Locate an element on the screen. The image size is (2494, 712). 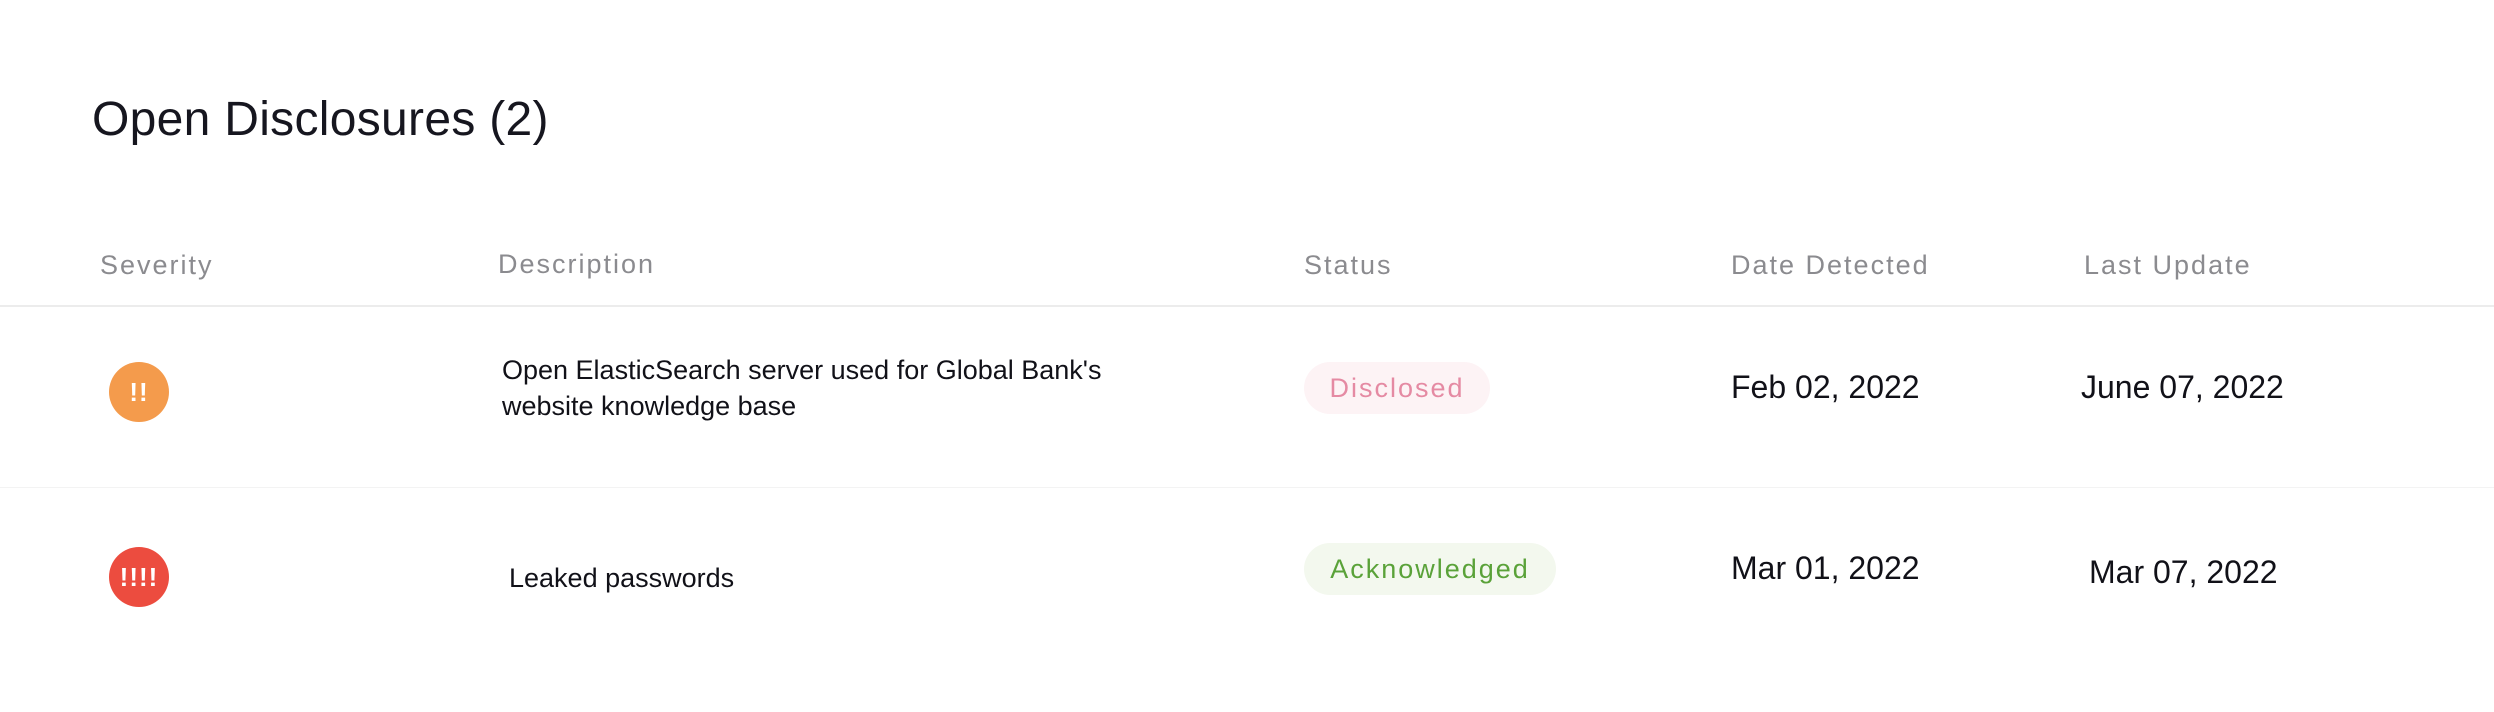
status-badge: Acknowledged is located at coordinates (1430, 569).